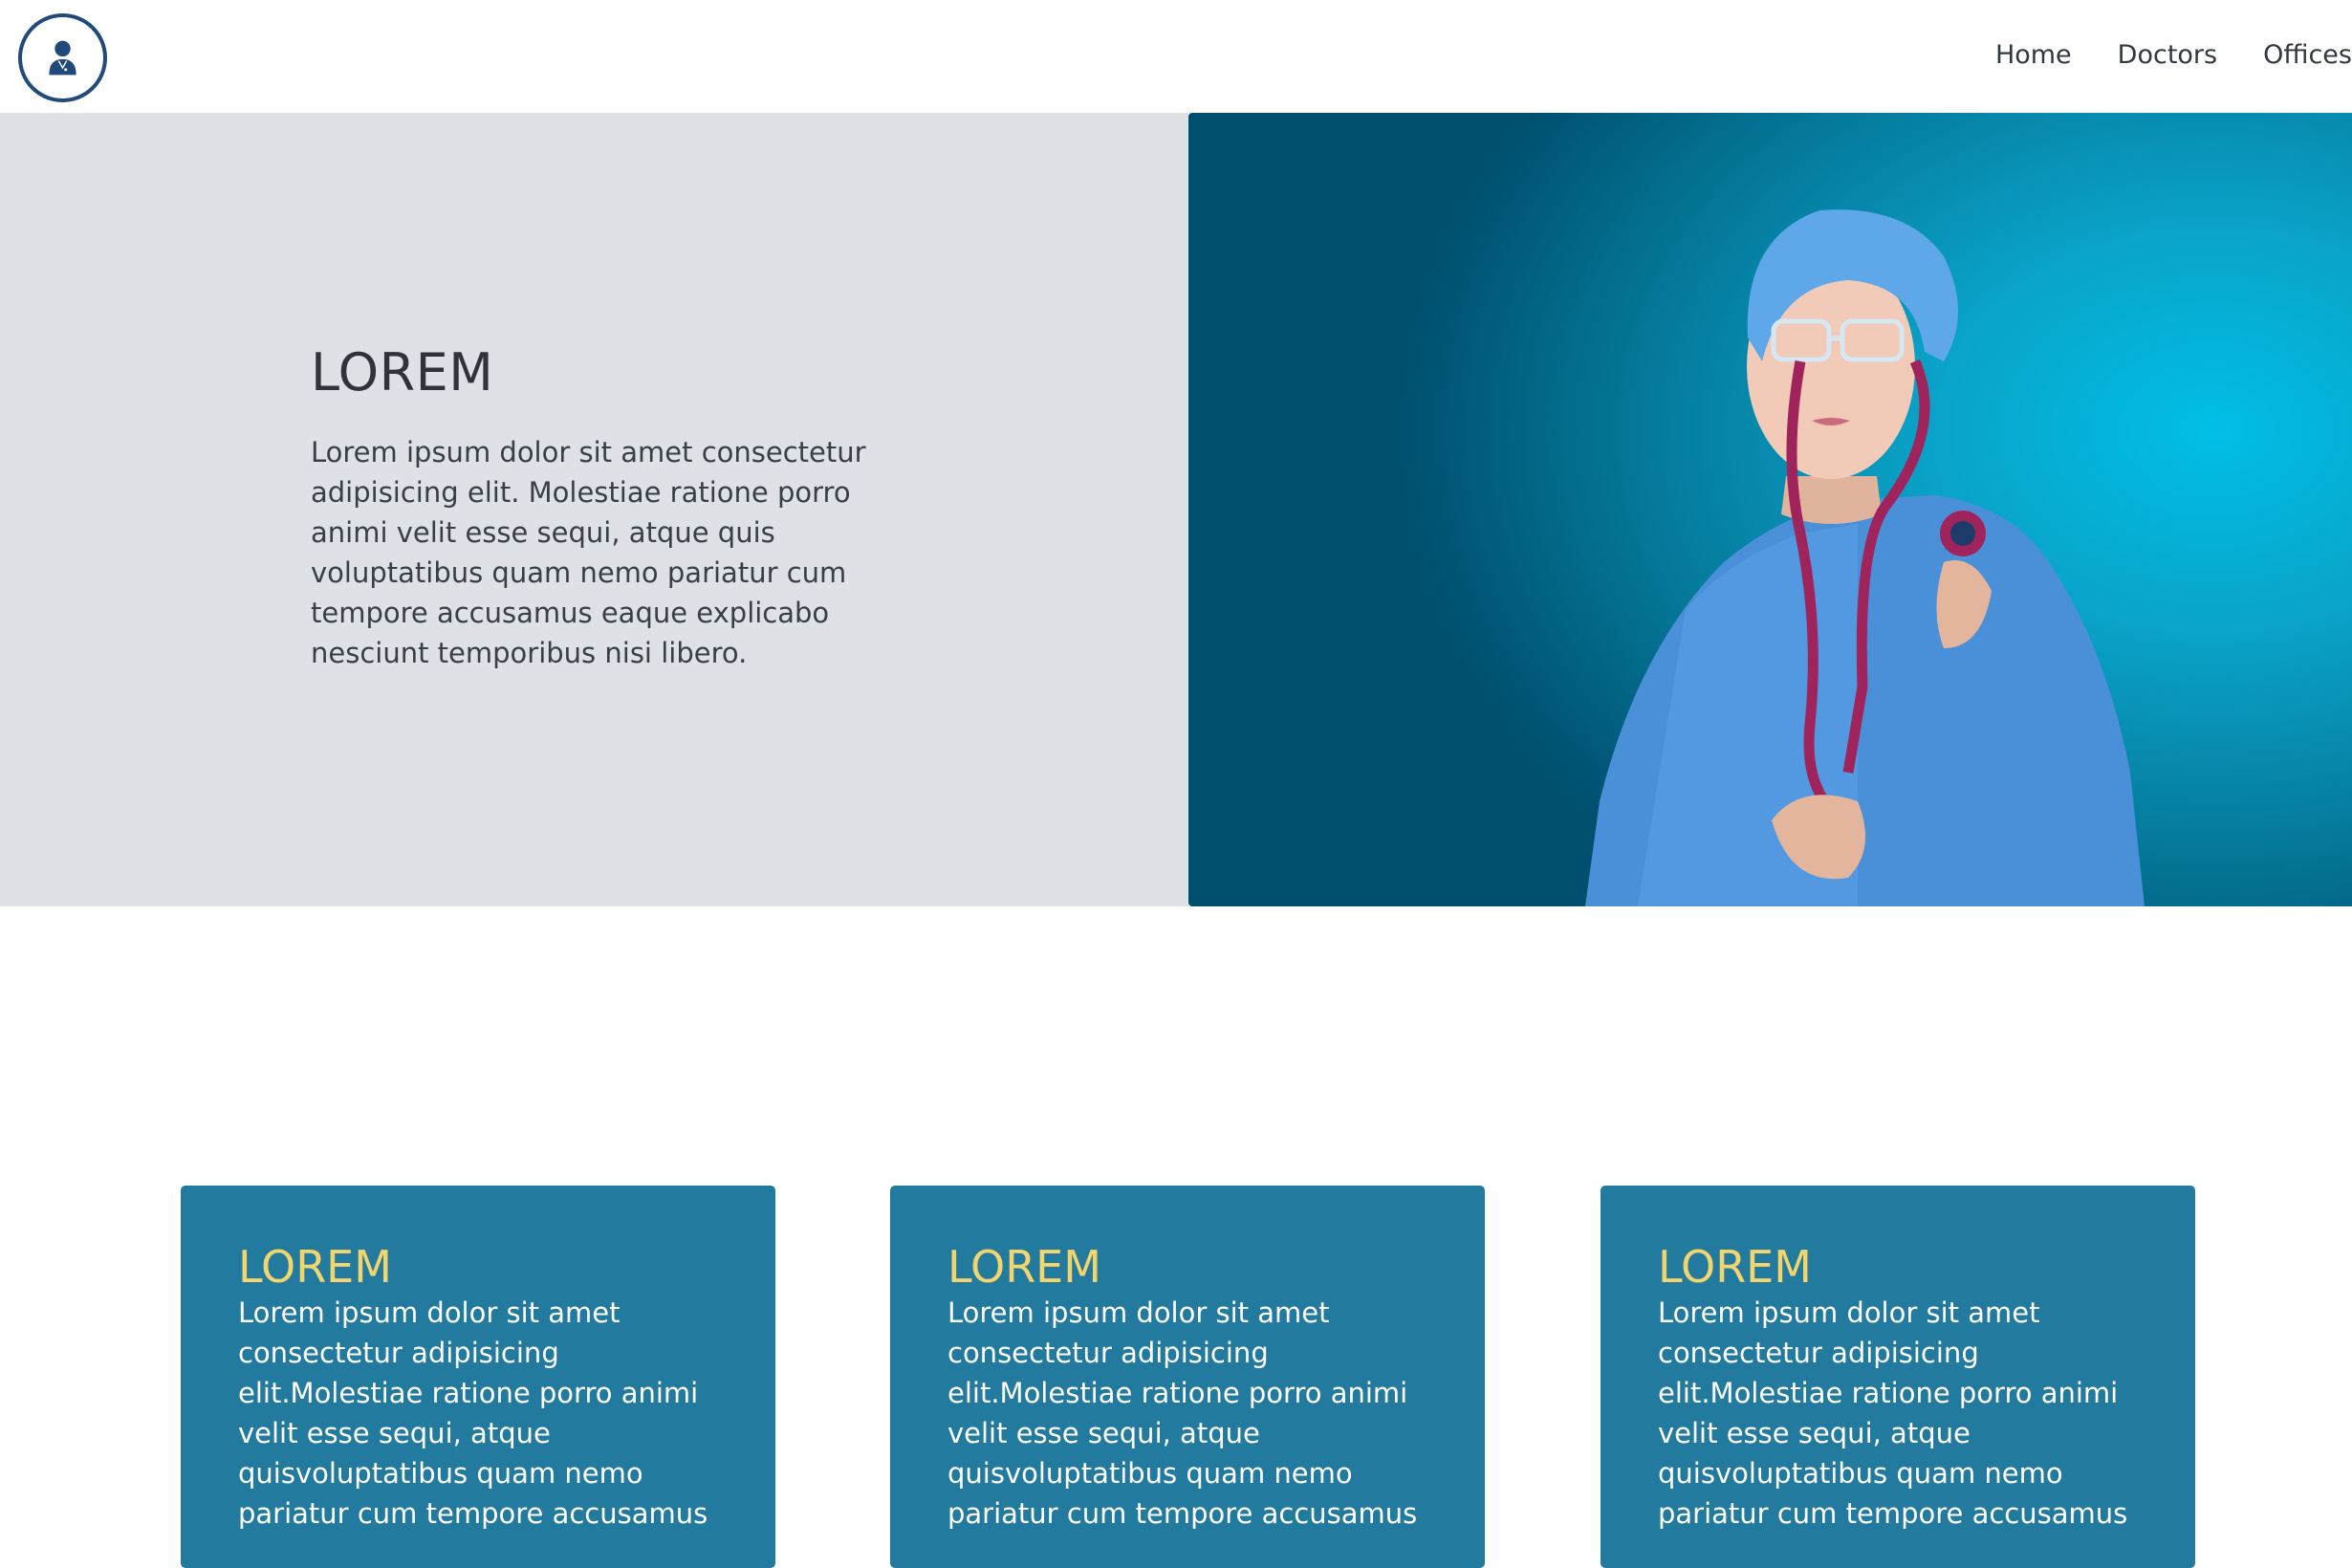 The width and height of the screenshot is (2352, 1568). What do you see at coordinates (1176, 56) in the screenshot?
I see `site-header: Home Doctors Offices` at bounding box center [1176, 56].